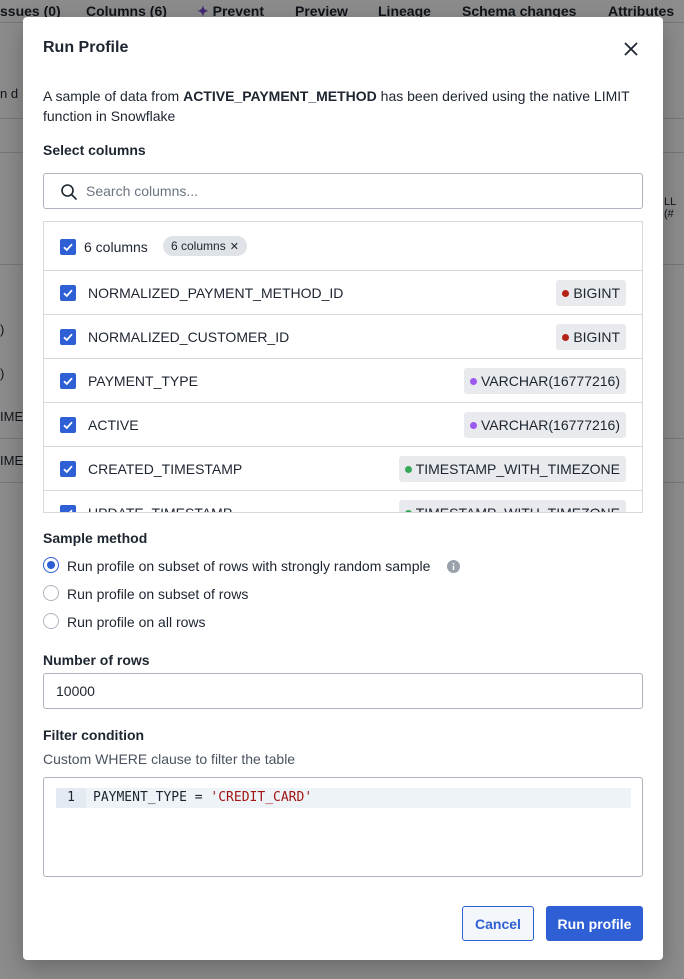 This screenshot has height=979, width=684. What do you see at coordinates (205, 246) in the screenshot?
I see `selected-columns-chip: 6 columns ✕` at bounding box center [205, 246].